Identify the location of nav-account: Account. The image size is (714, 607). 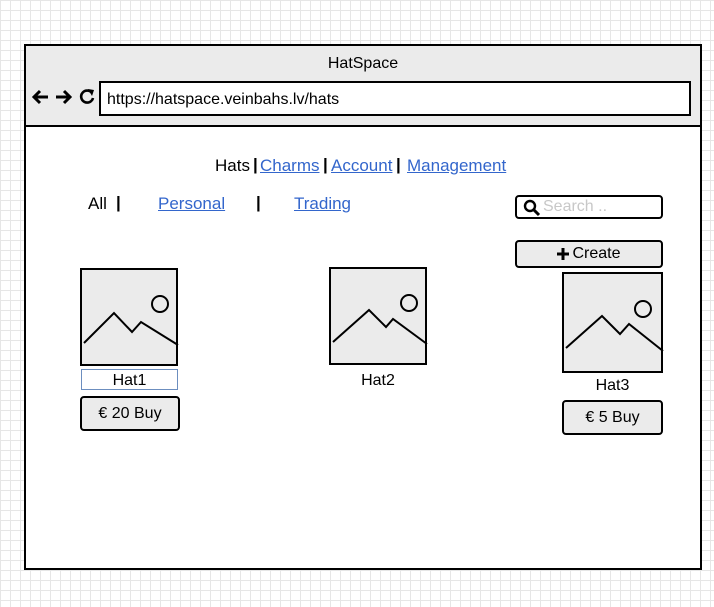
(361, 166).